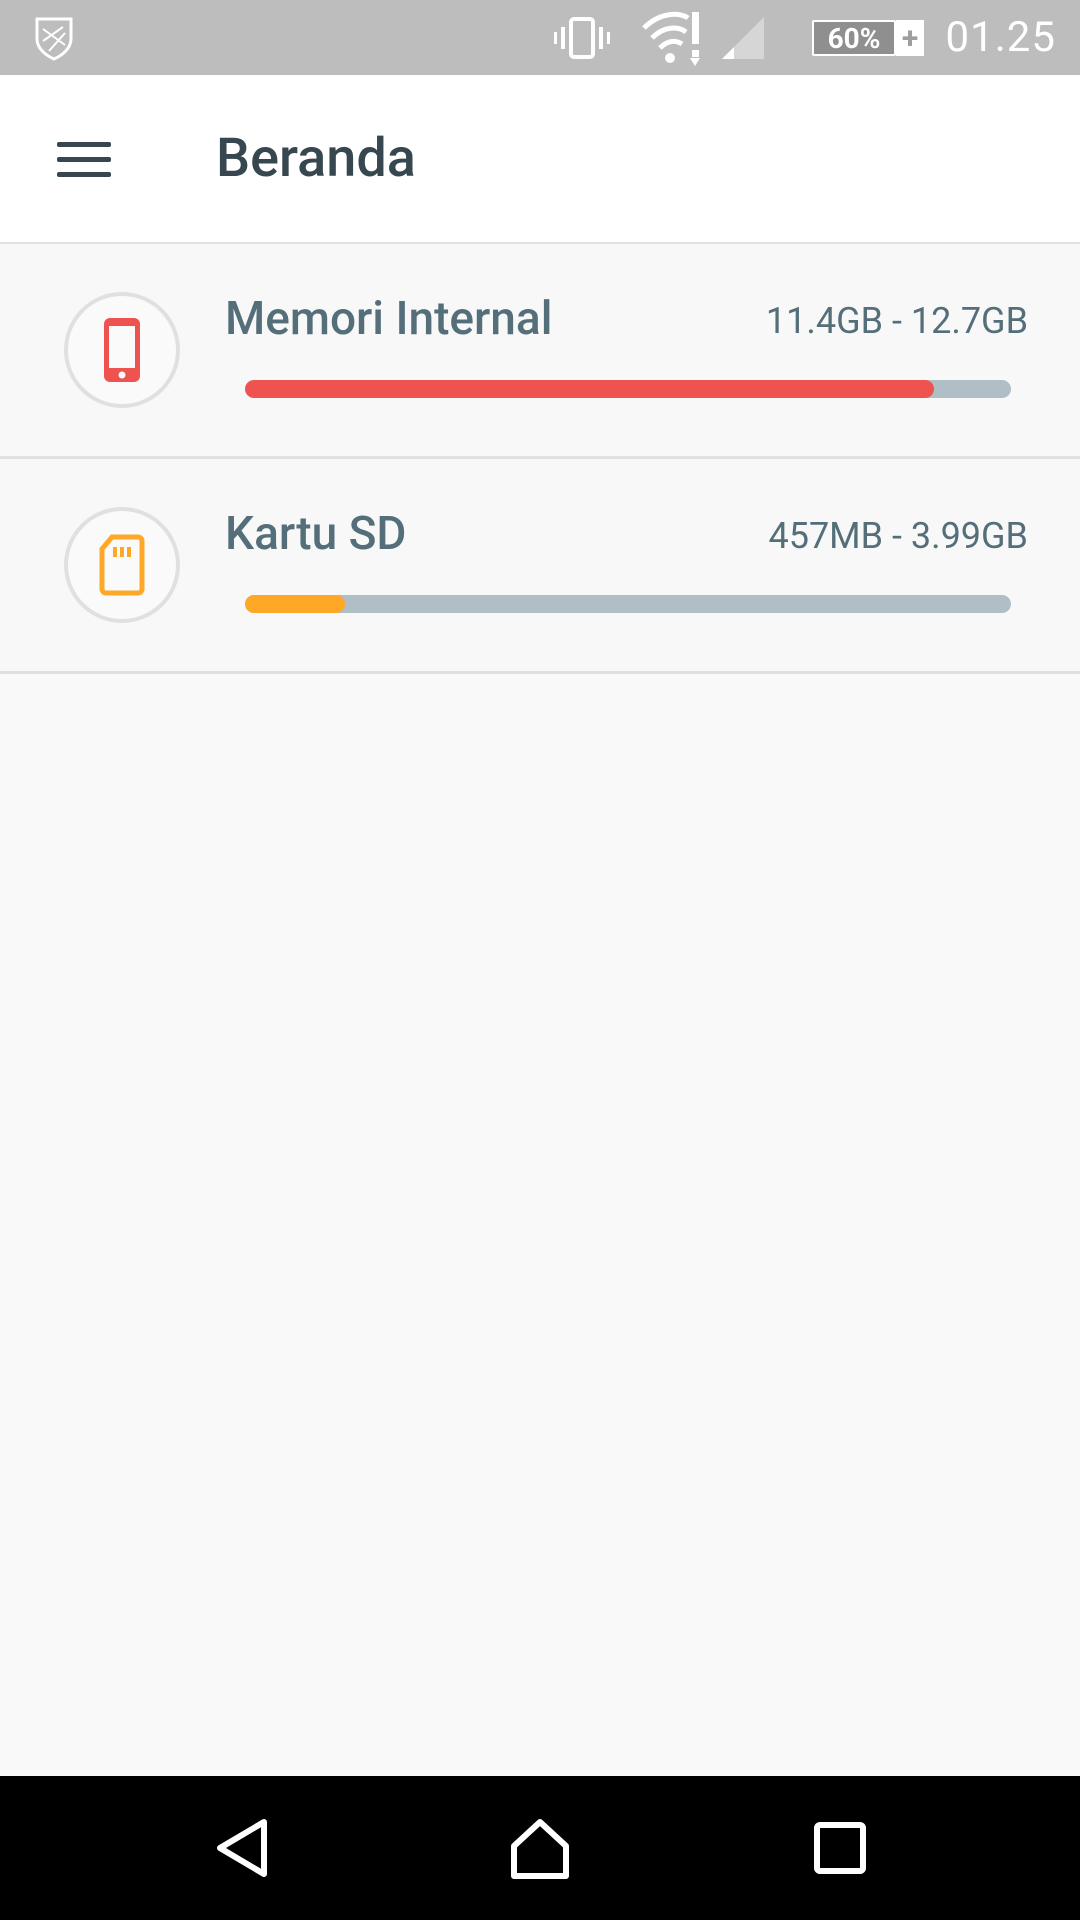 This screenshot has height=1920, width=1080. What do you see at coordinates (743, 37) in the screenshot?
I see `signal-icon` at bounding box center [743, 37].